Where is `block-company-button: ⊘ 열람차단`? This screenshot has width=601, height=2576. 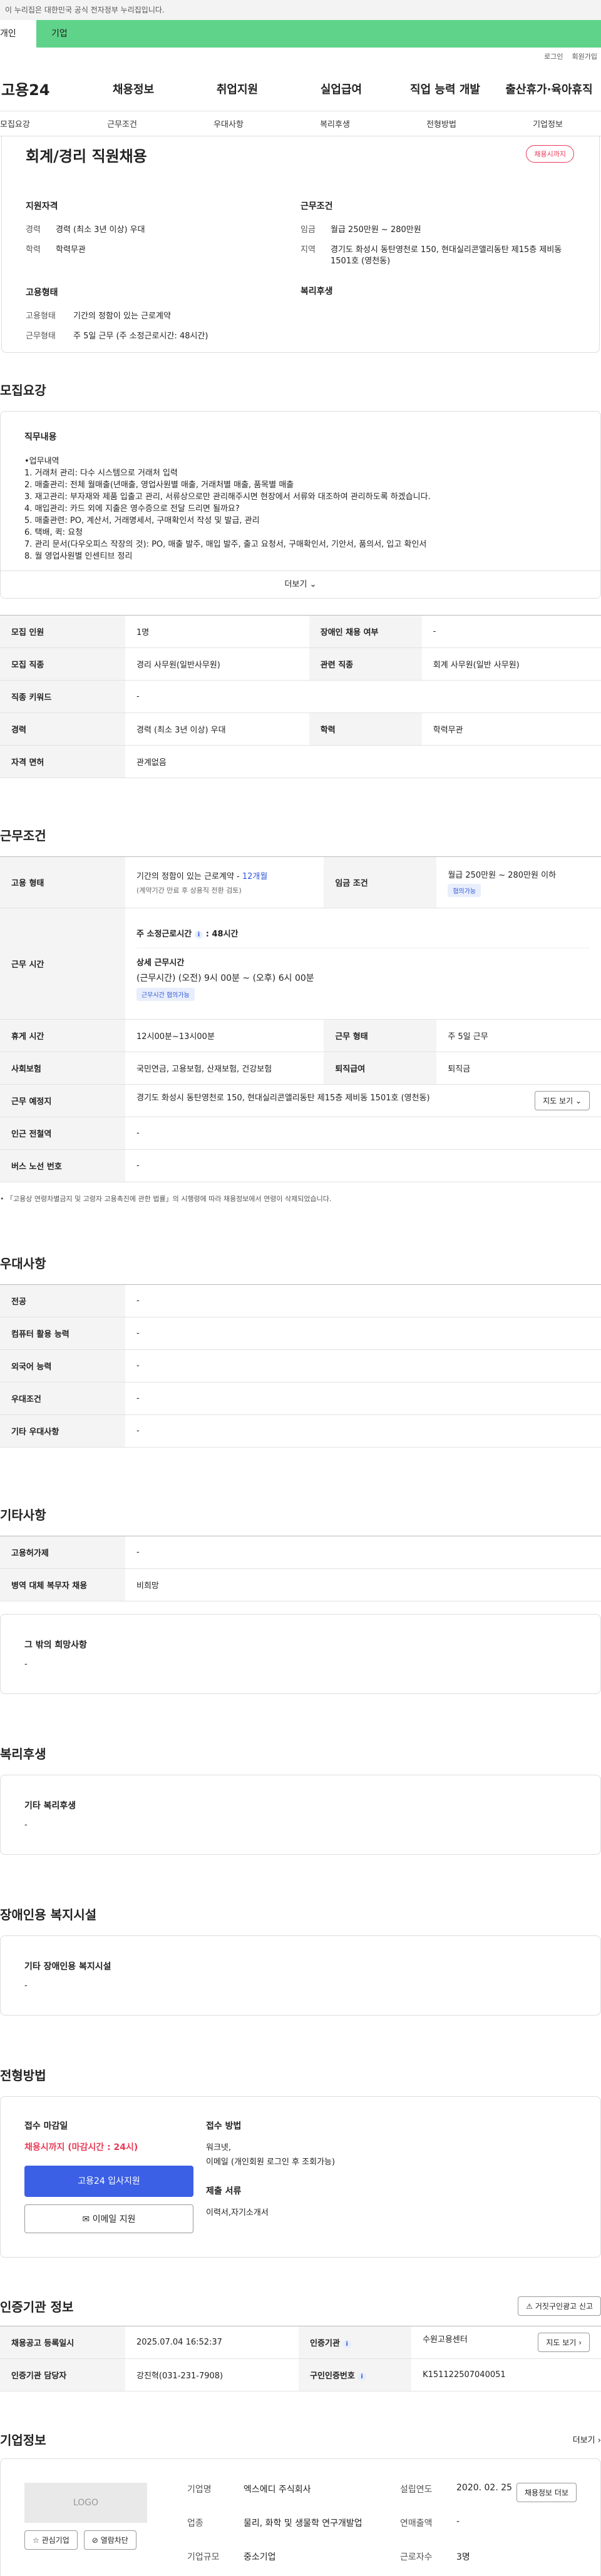 block-company-button: ⊘ 열람차단 is located at coordinates (109, 2540).